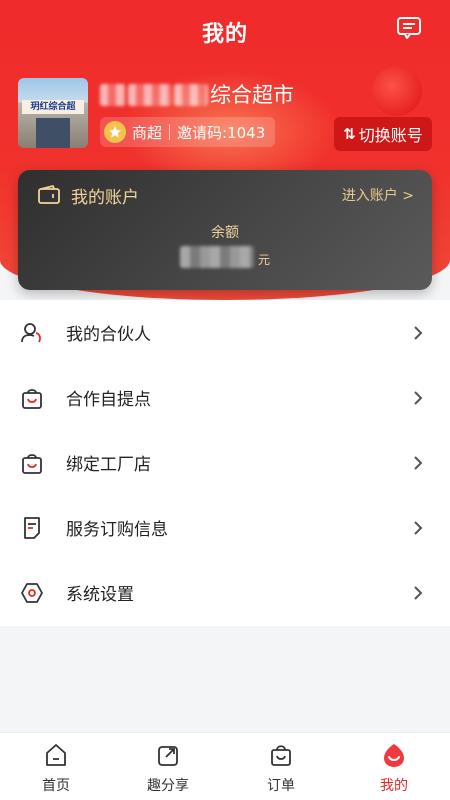 The width and height of the screenshot is (450, 800). Describe the element at coordinates (168, 756) in the screenshot. I see `share-icon` at that location.